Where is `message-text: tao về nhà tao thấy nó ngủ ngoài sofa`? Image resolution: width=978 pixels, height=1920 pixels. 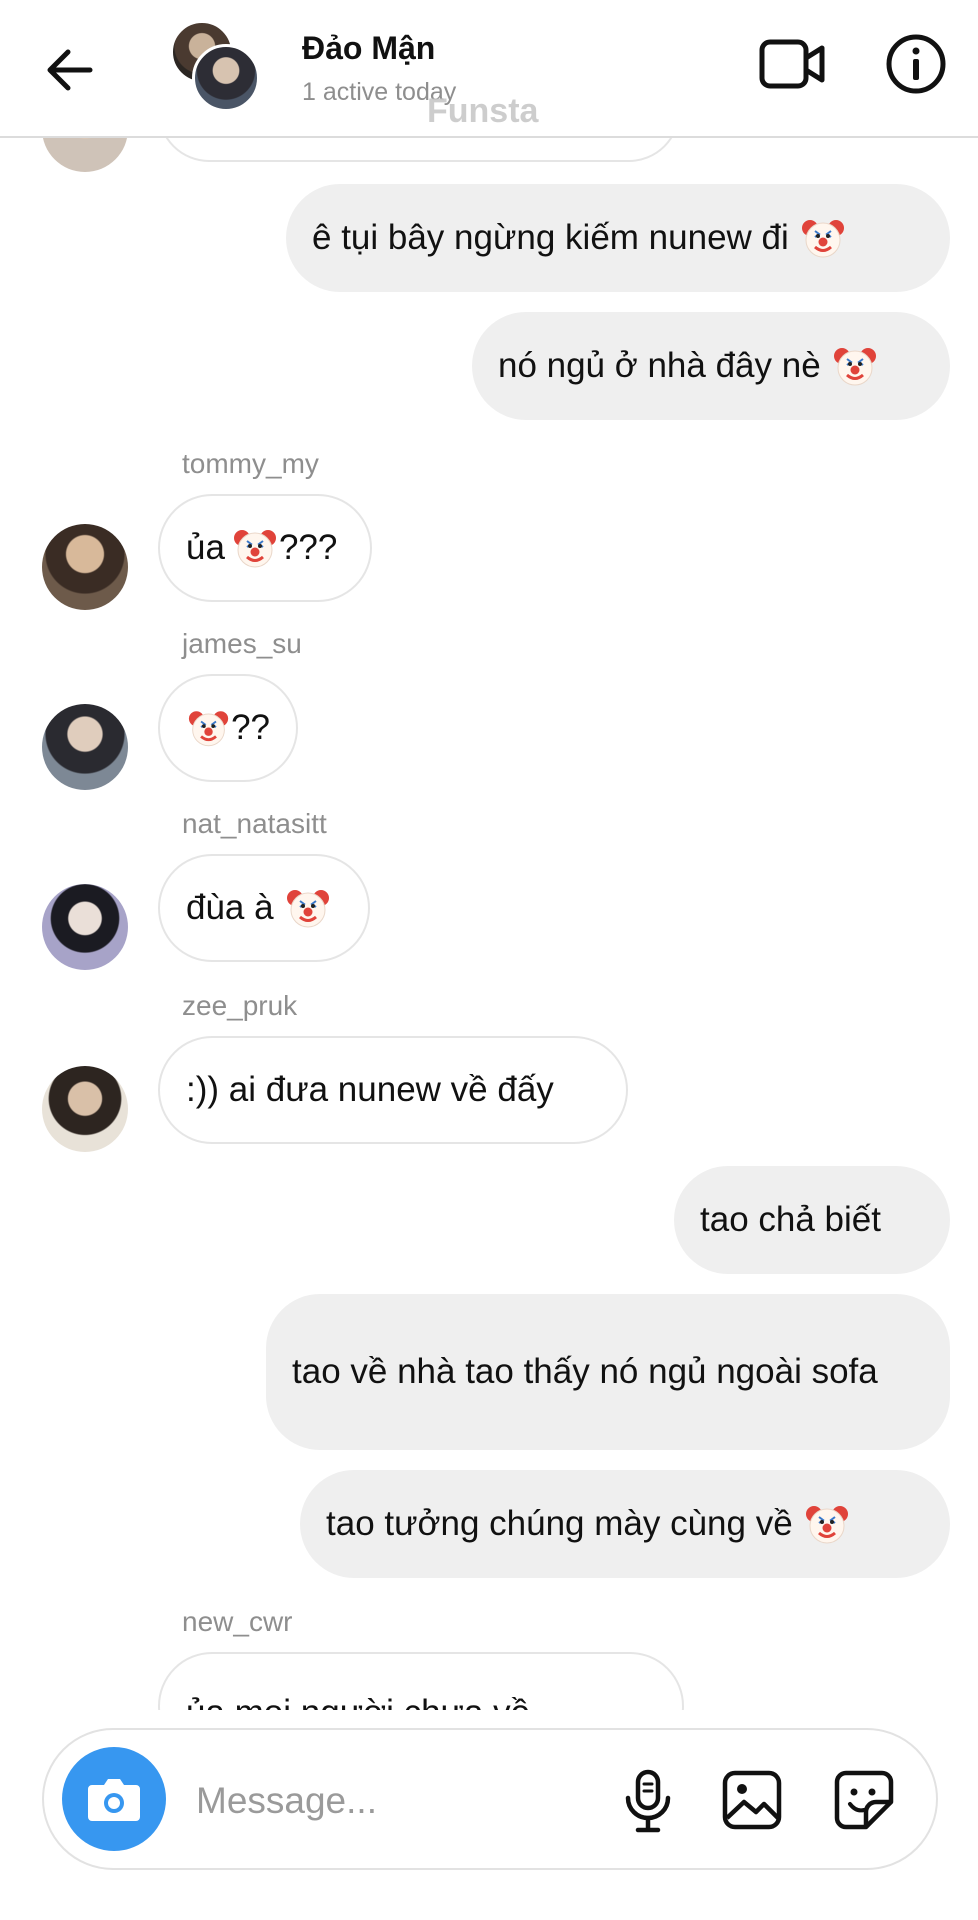 message-text: tao về nhà tao thấy nó ngủ ngoài sofa is located at coordinates (585, 1371).